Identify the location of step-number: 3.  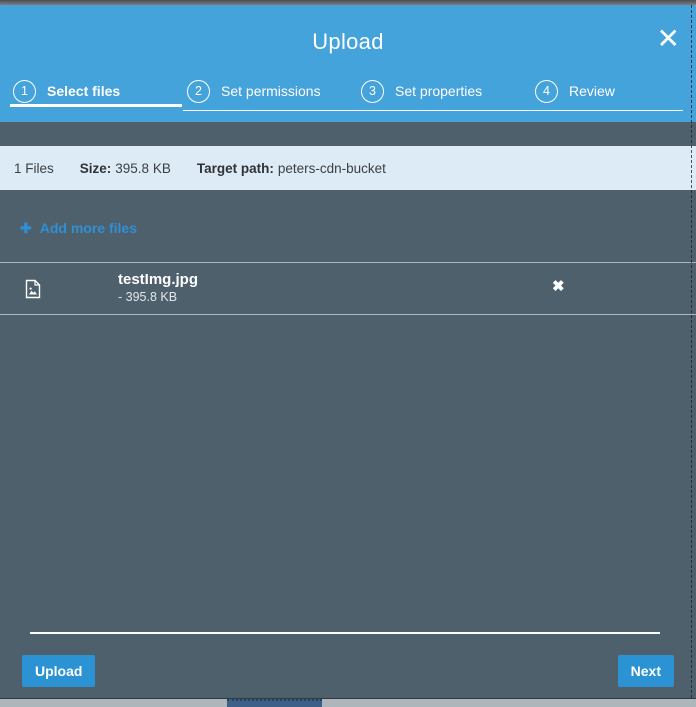
(372, 90).